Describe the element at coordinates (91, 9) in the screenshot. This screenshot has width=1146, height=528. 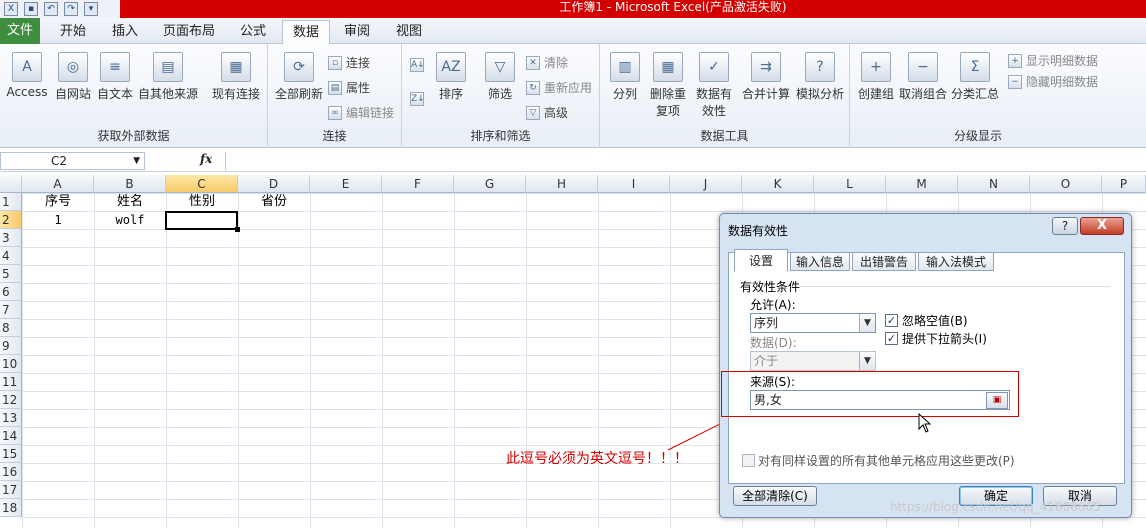
I see `customize-icon: ▾` at that location.